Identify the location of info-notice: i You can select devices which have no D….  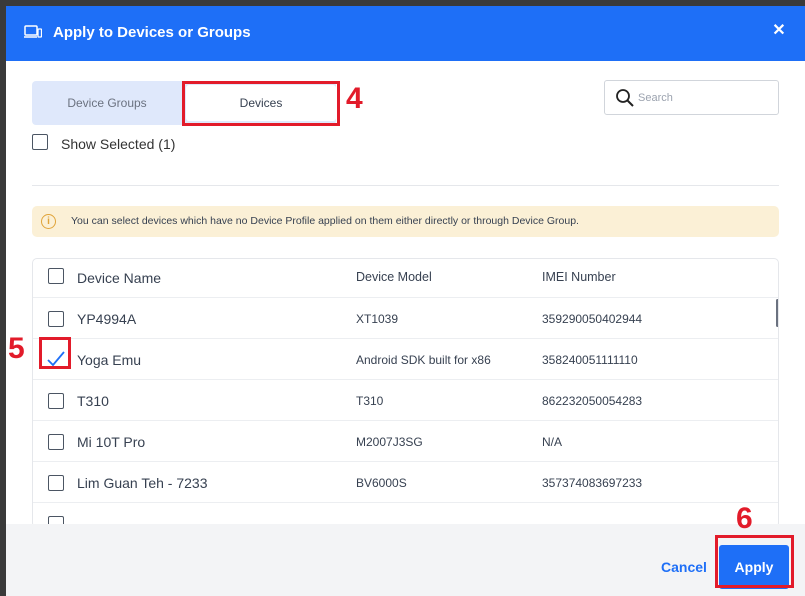
(405, 221).